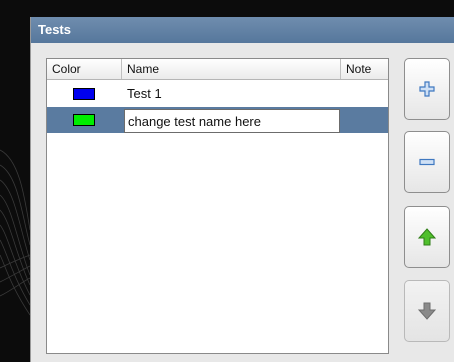 The image size is (454, 362). I want to click on minus-icon, so click(427, 162).